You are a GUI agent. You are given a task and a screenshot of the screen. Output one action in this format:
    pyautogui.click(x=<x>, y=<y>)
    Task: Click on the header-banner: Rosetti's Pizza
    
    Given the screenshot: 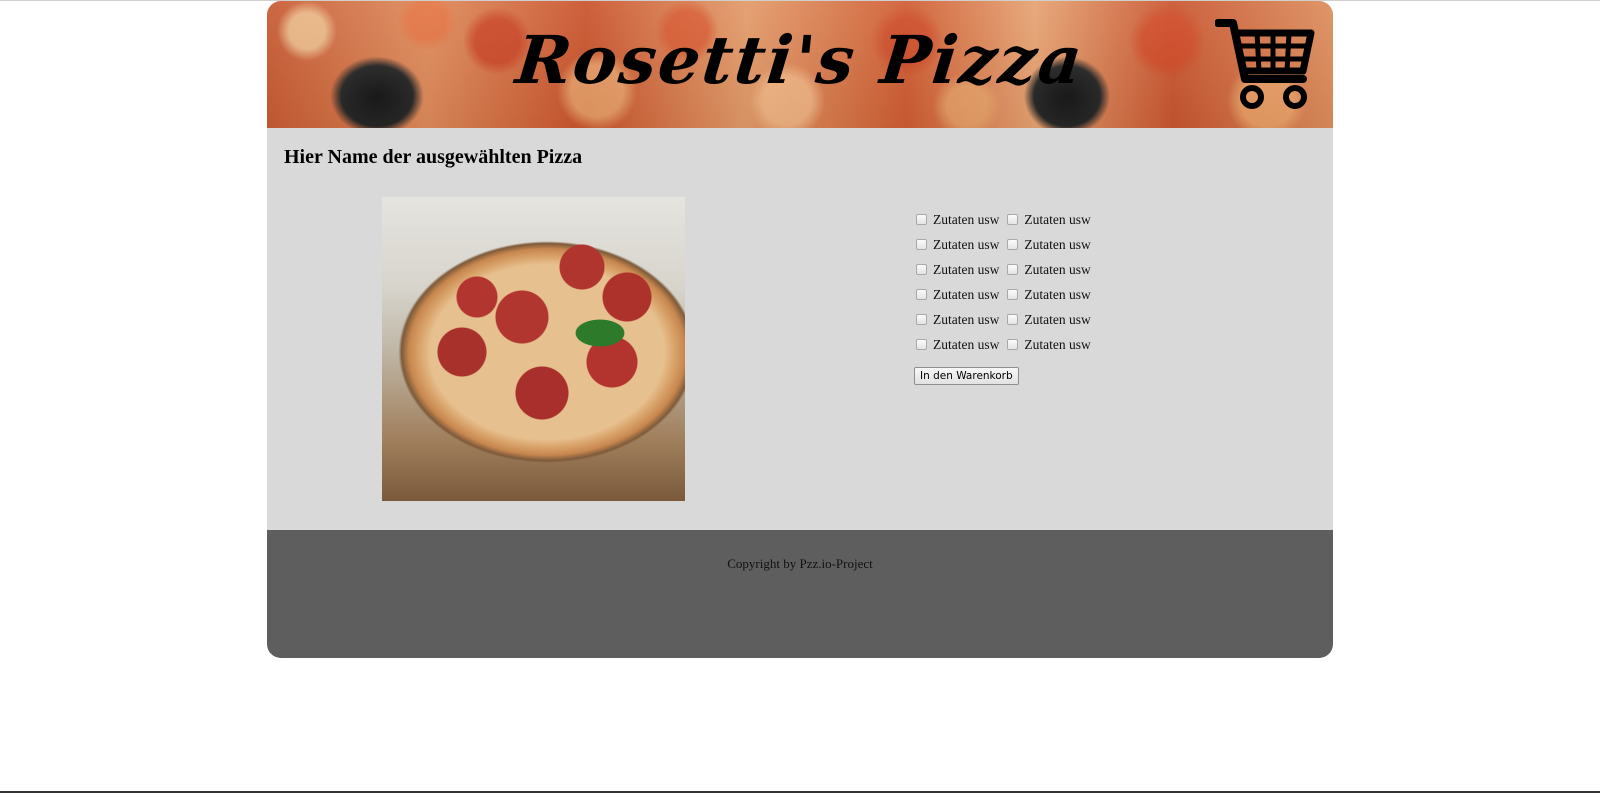 What is the action you would take?
    pyautogui.click(x=800, y=64)
    